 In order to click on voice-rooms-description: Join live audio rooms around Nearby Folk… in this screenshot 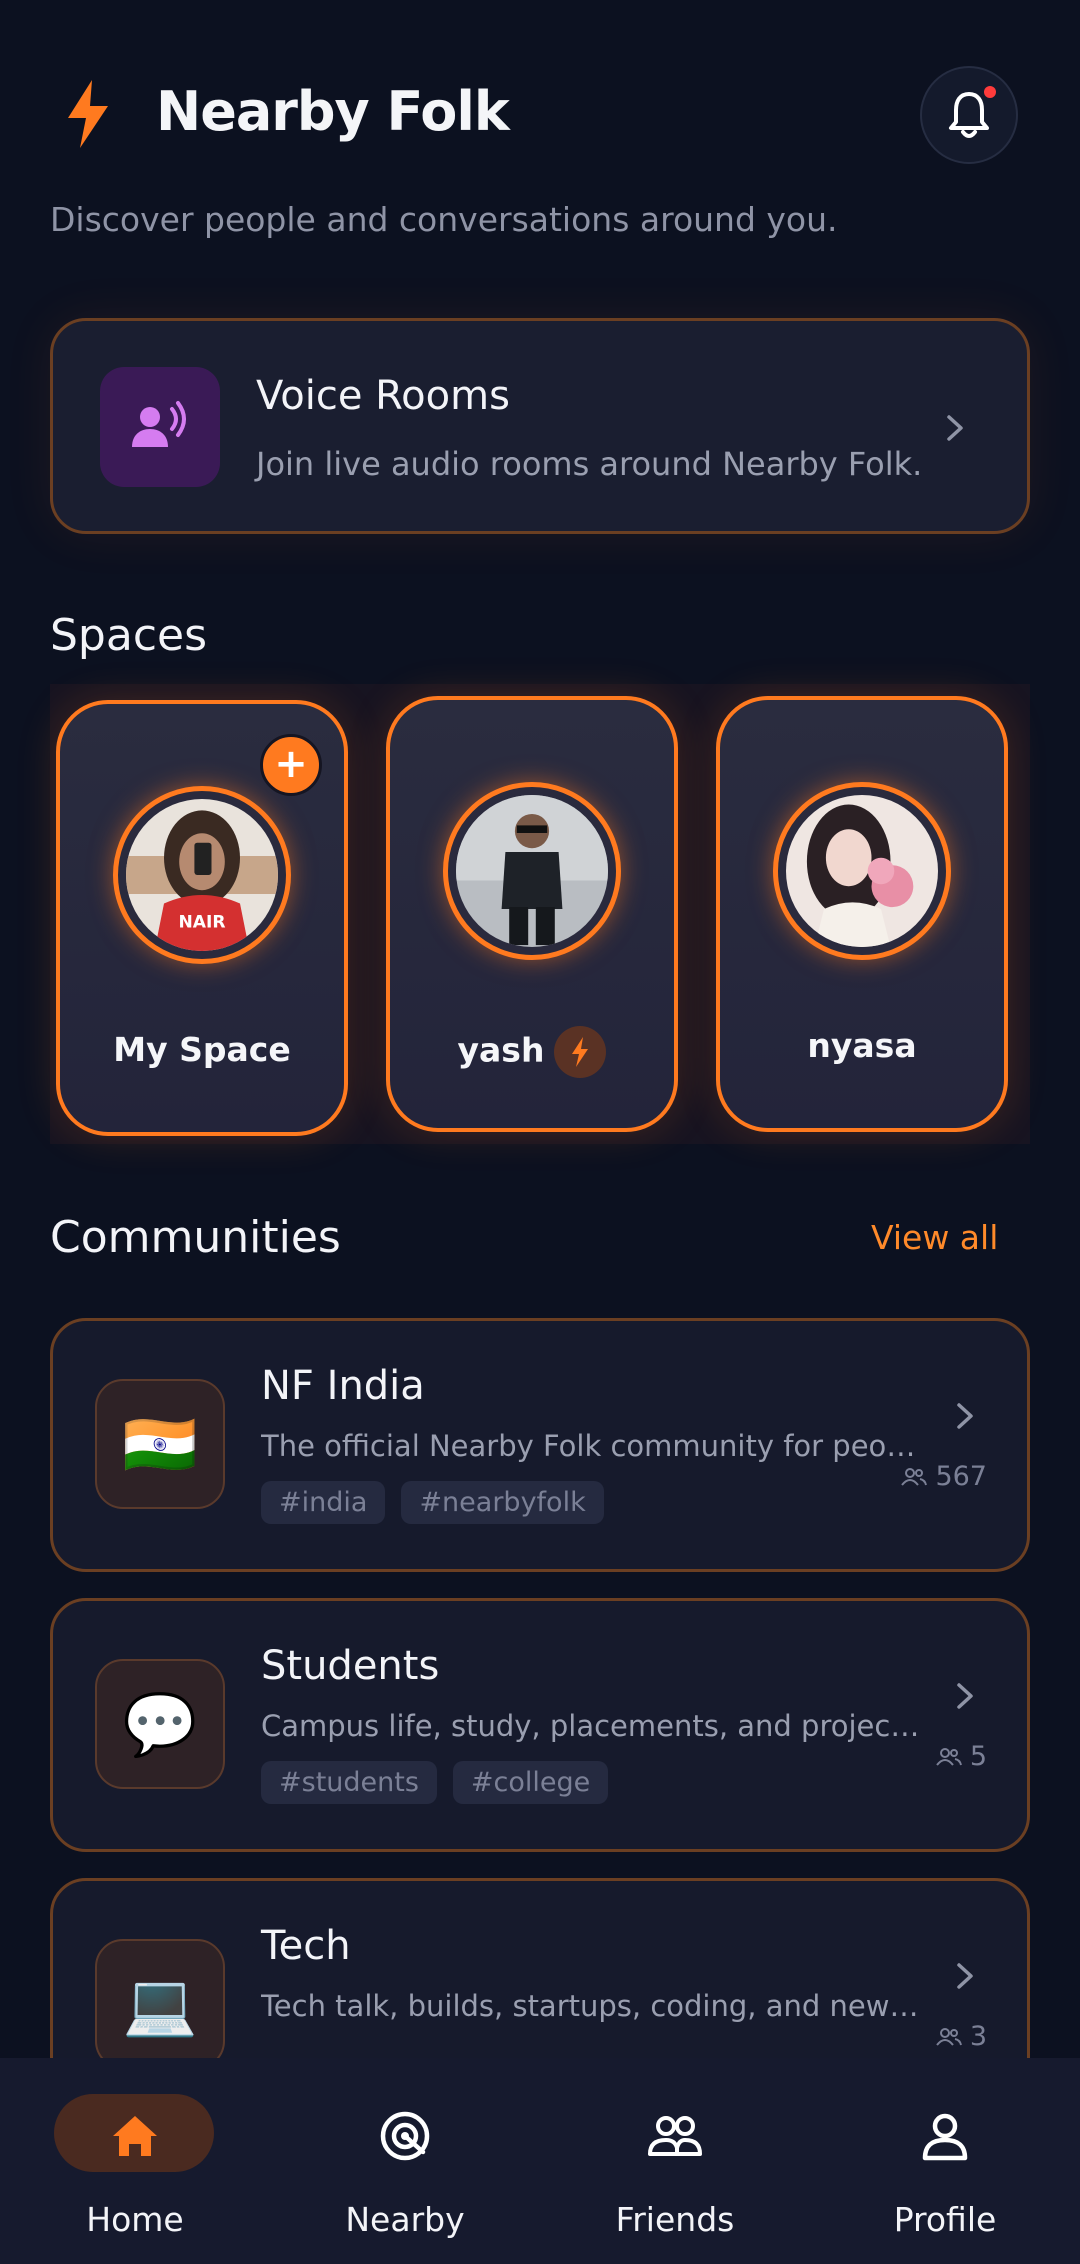, I will do `click(589, 464)`.